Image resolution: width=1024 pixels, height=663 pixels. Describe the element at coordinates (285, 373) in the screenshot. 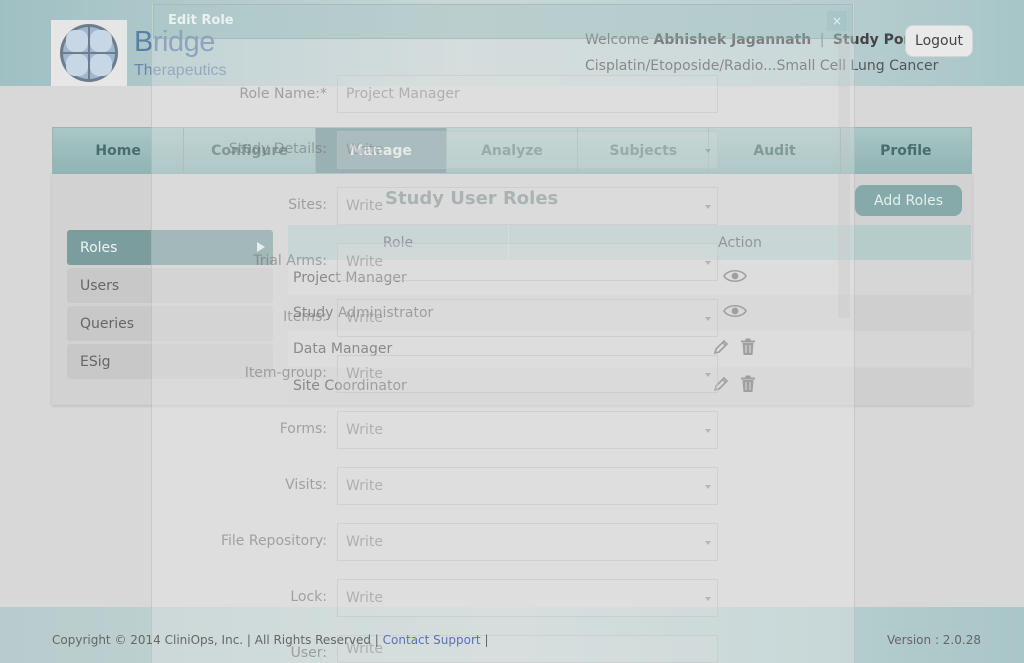

I see `field-label-item-group: Item-group:` at that location.